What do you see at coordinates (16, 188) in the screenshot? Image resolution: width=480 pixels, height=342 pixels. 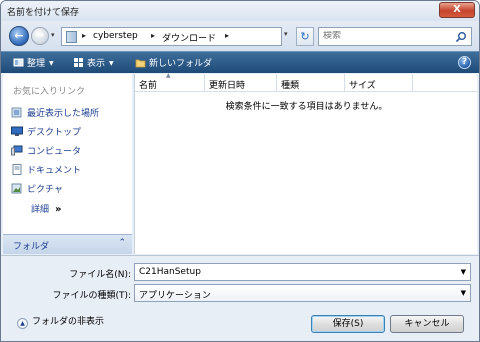 I see `pictures-icon` at bounding box center [16, 188].